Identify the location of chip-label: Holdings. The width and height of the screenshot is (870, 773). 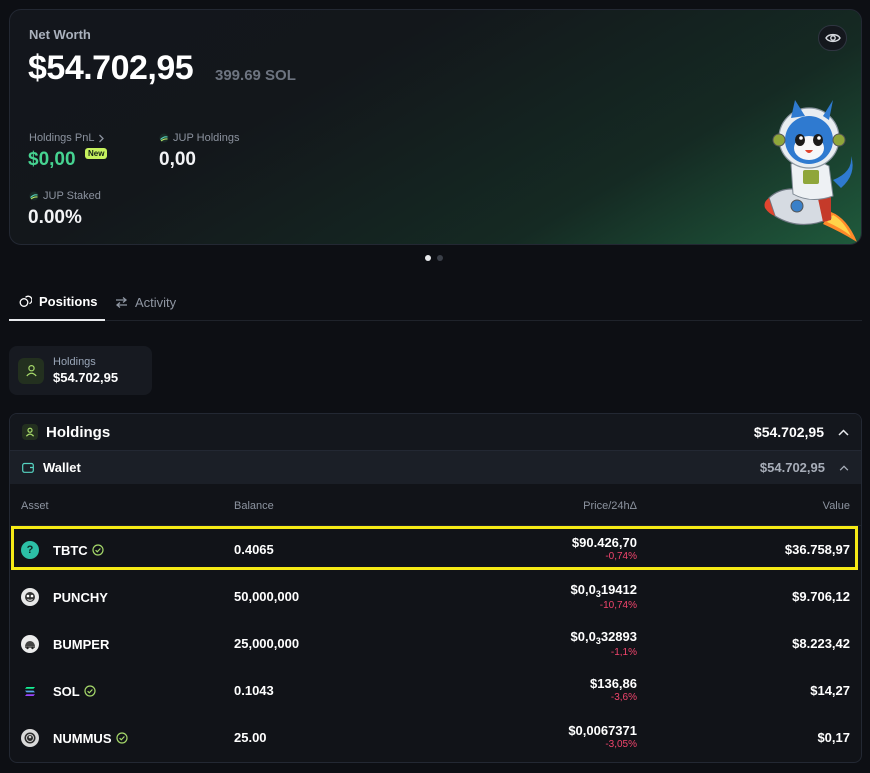
(74, 362).